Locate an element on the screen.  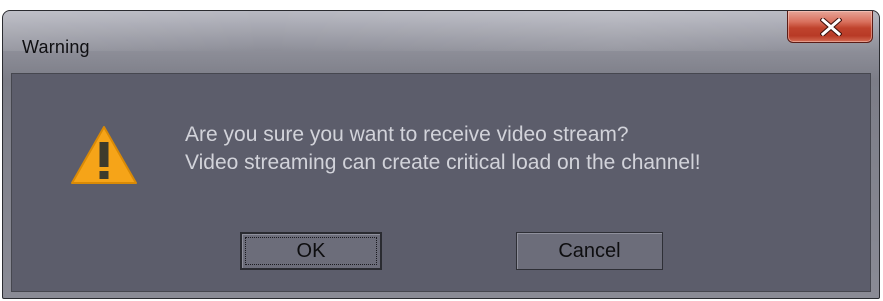
ok-button: OK is located at coordinates (311, 251).